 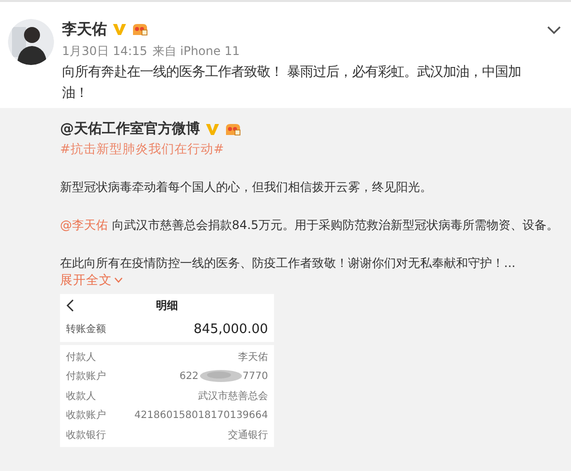 What do you see at coordinates (292, 83) in the screenshot?
I see `post-text: 向所有奔赴在一线的医务工作者致敬！ 暴雨过后，必有彩虹。武汉加油，中国加油！` at bounding box center [292, 83].